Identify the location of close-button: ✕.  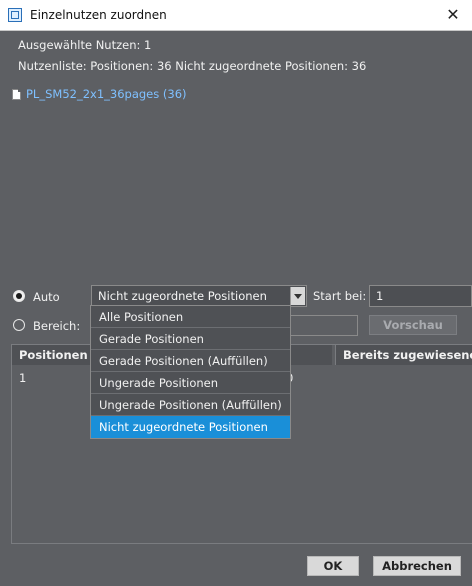
(453, 15).